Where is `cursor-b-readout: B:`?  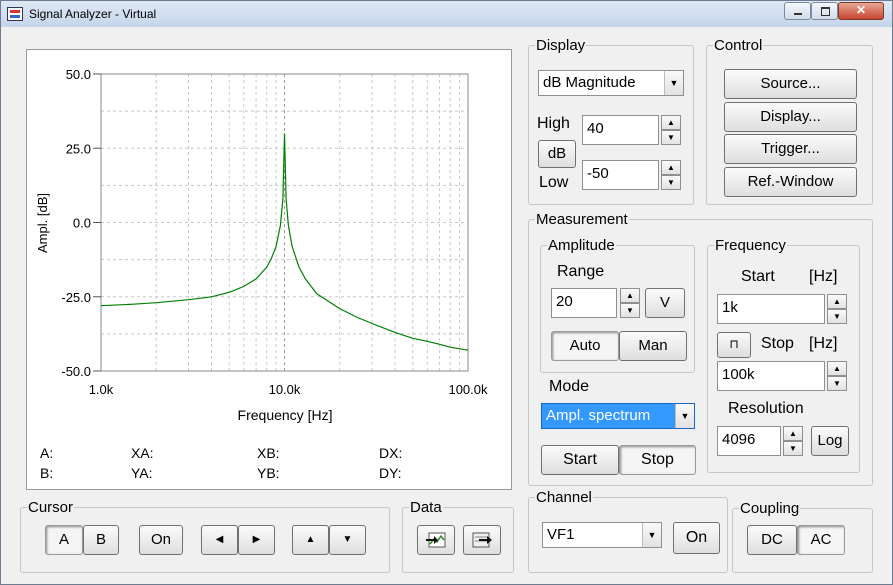
cursor-b-readout: B: is located at coordinates (47, 473).